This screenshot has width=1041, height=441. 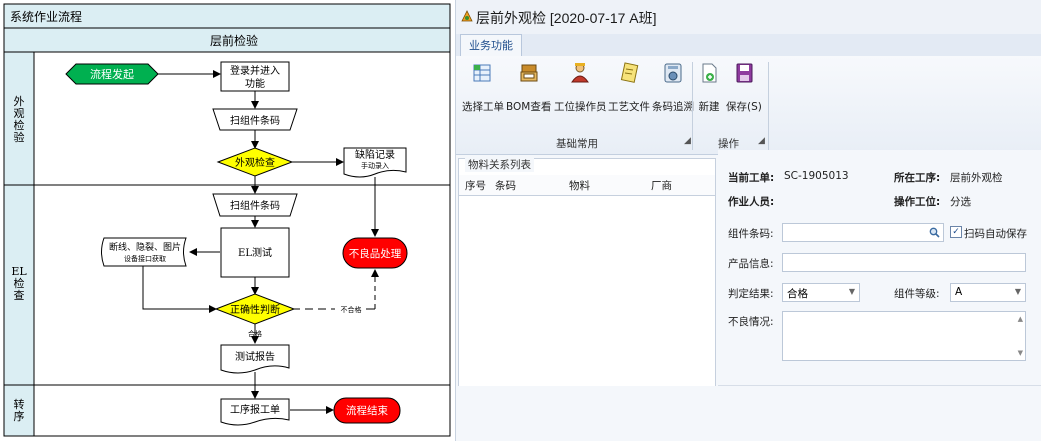 I want to click on process-document-button: 工艺文件, so click(x=629, y=88).